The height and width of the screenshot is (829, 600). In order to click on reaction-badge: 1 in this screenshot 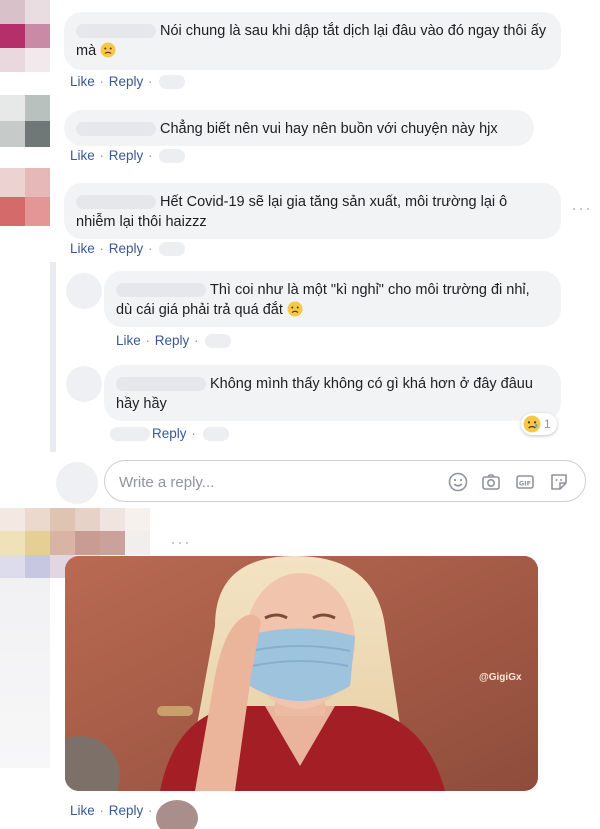, I will do `click(539, 424)`.